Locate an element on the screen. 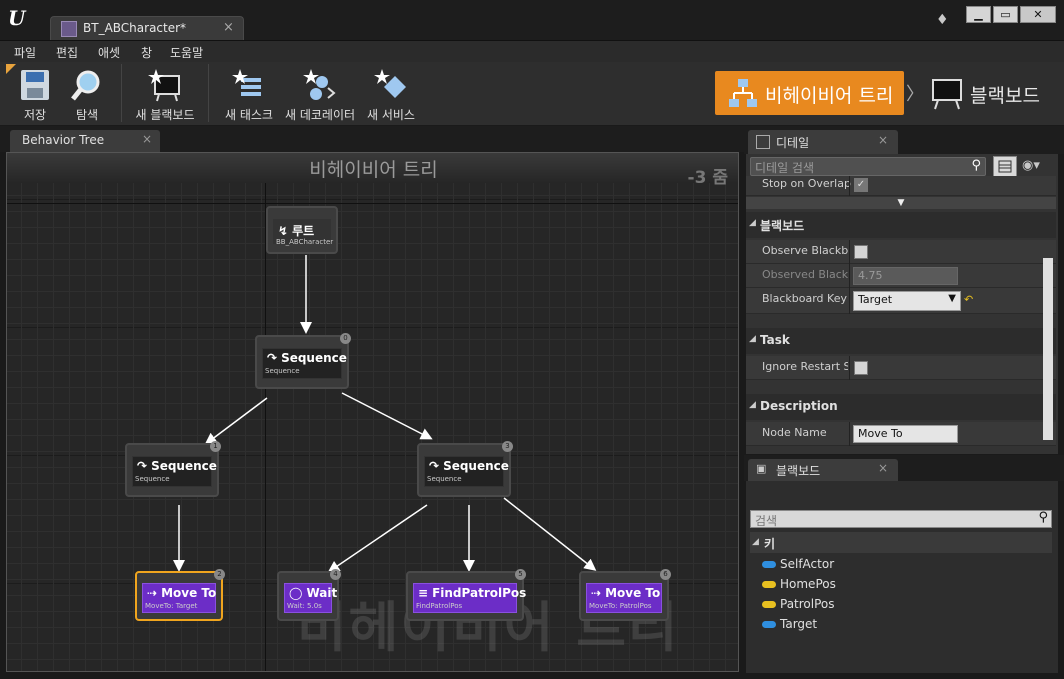 The image size is (1064, 679). property-row: Node Name Move To is located at coordinates (901, 434).